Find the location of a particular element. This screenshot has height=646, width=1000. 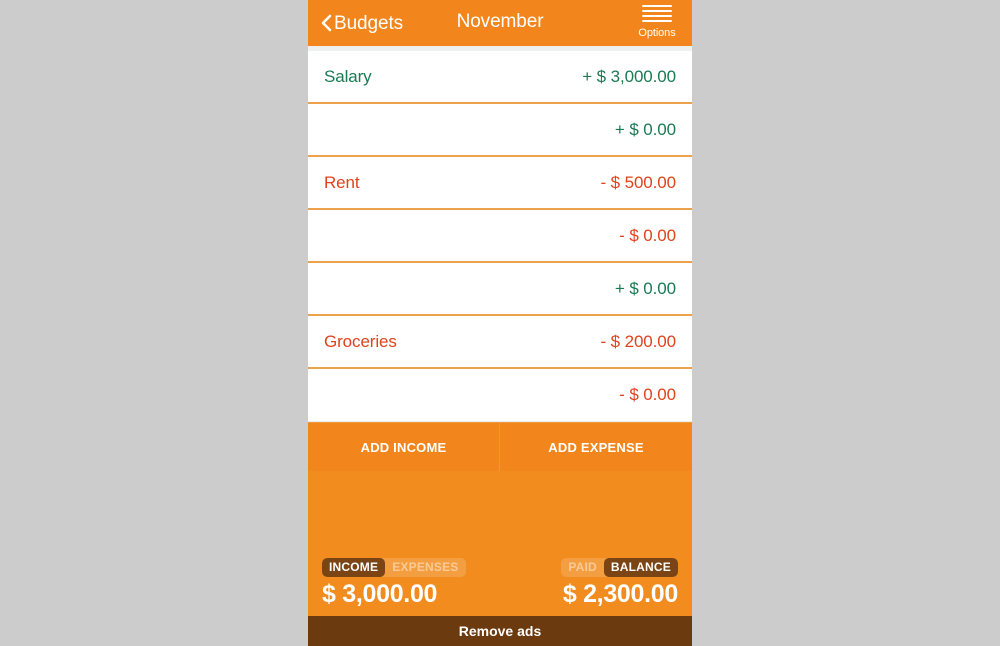

add-expense-button: ADD EXPENSE is located at coordinates (596, 447).